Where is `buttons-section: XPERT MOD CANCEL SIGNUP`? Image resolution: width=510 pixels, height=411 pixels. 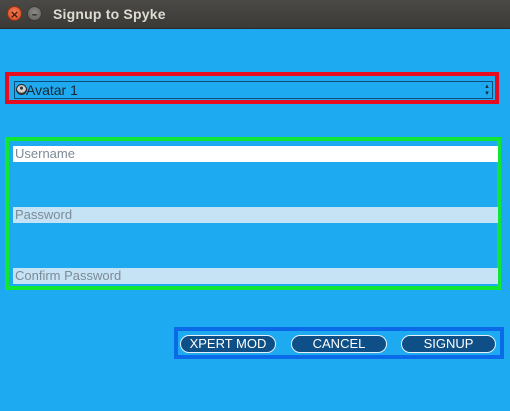
buttons-section: XPERT MOD CANCEL SIGNUP is located at coordinates (339, 343).